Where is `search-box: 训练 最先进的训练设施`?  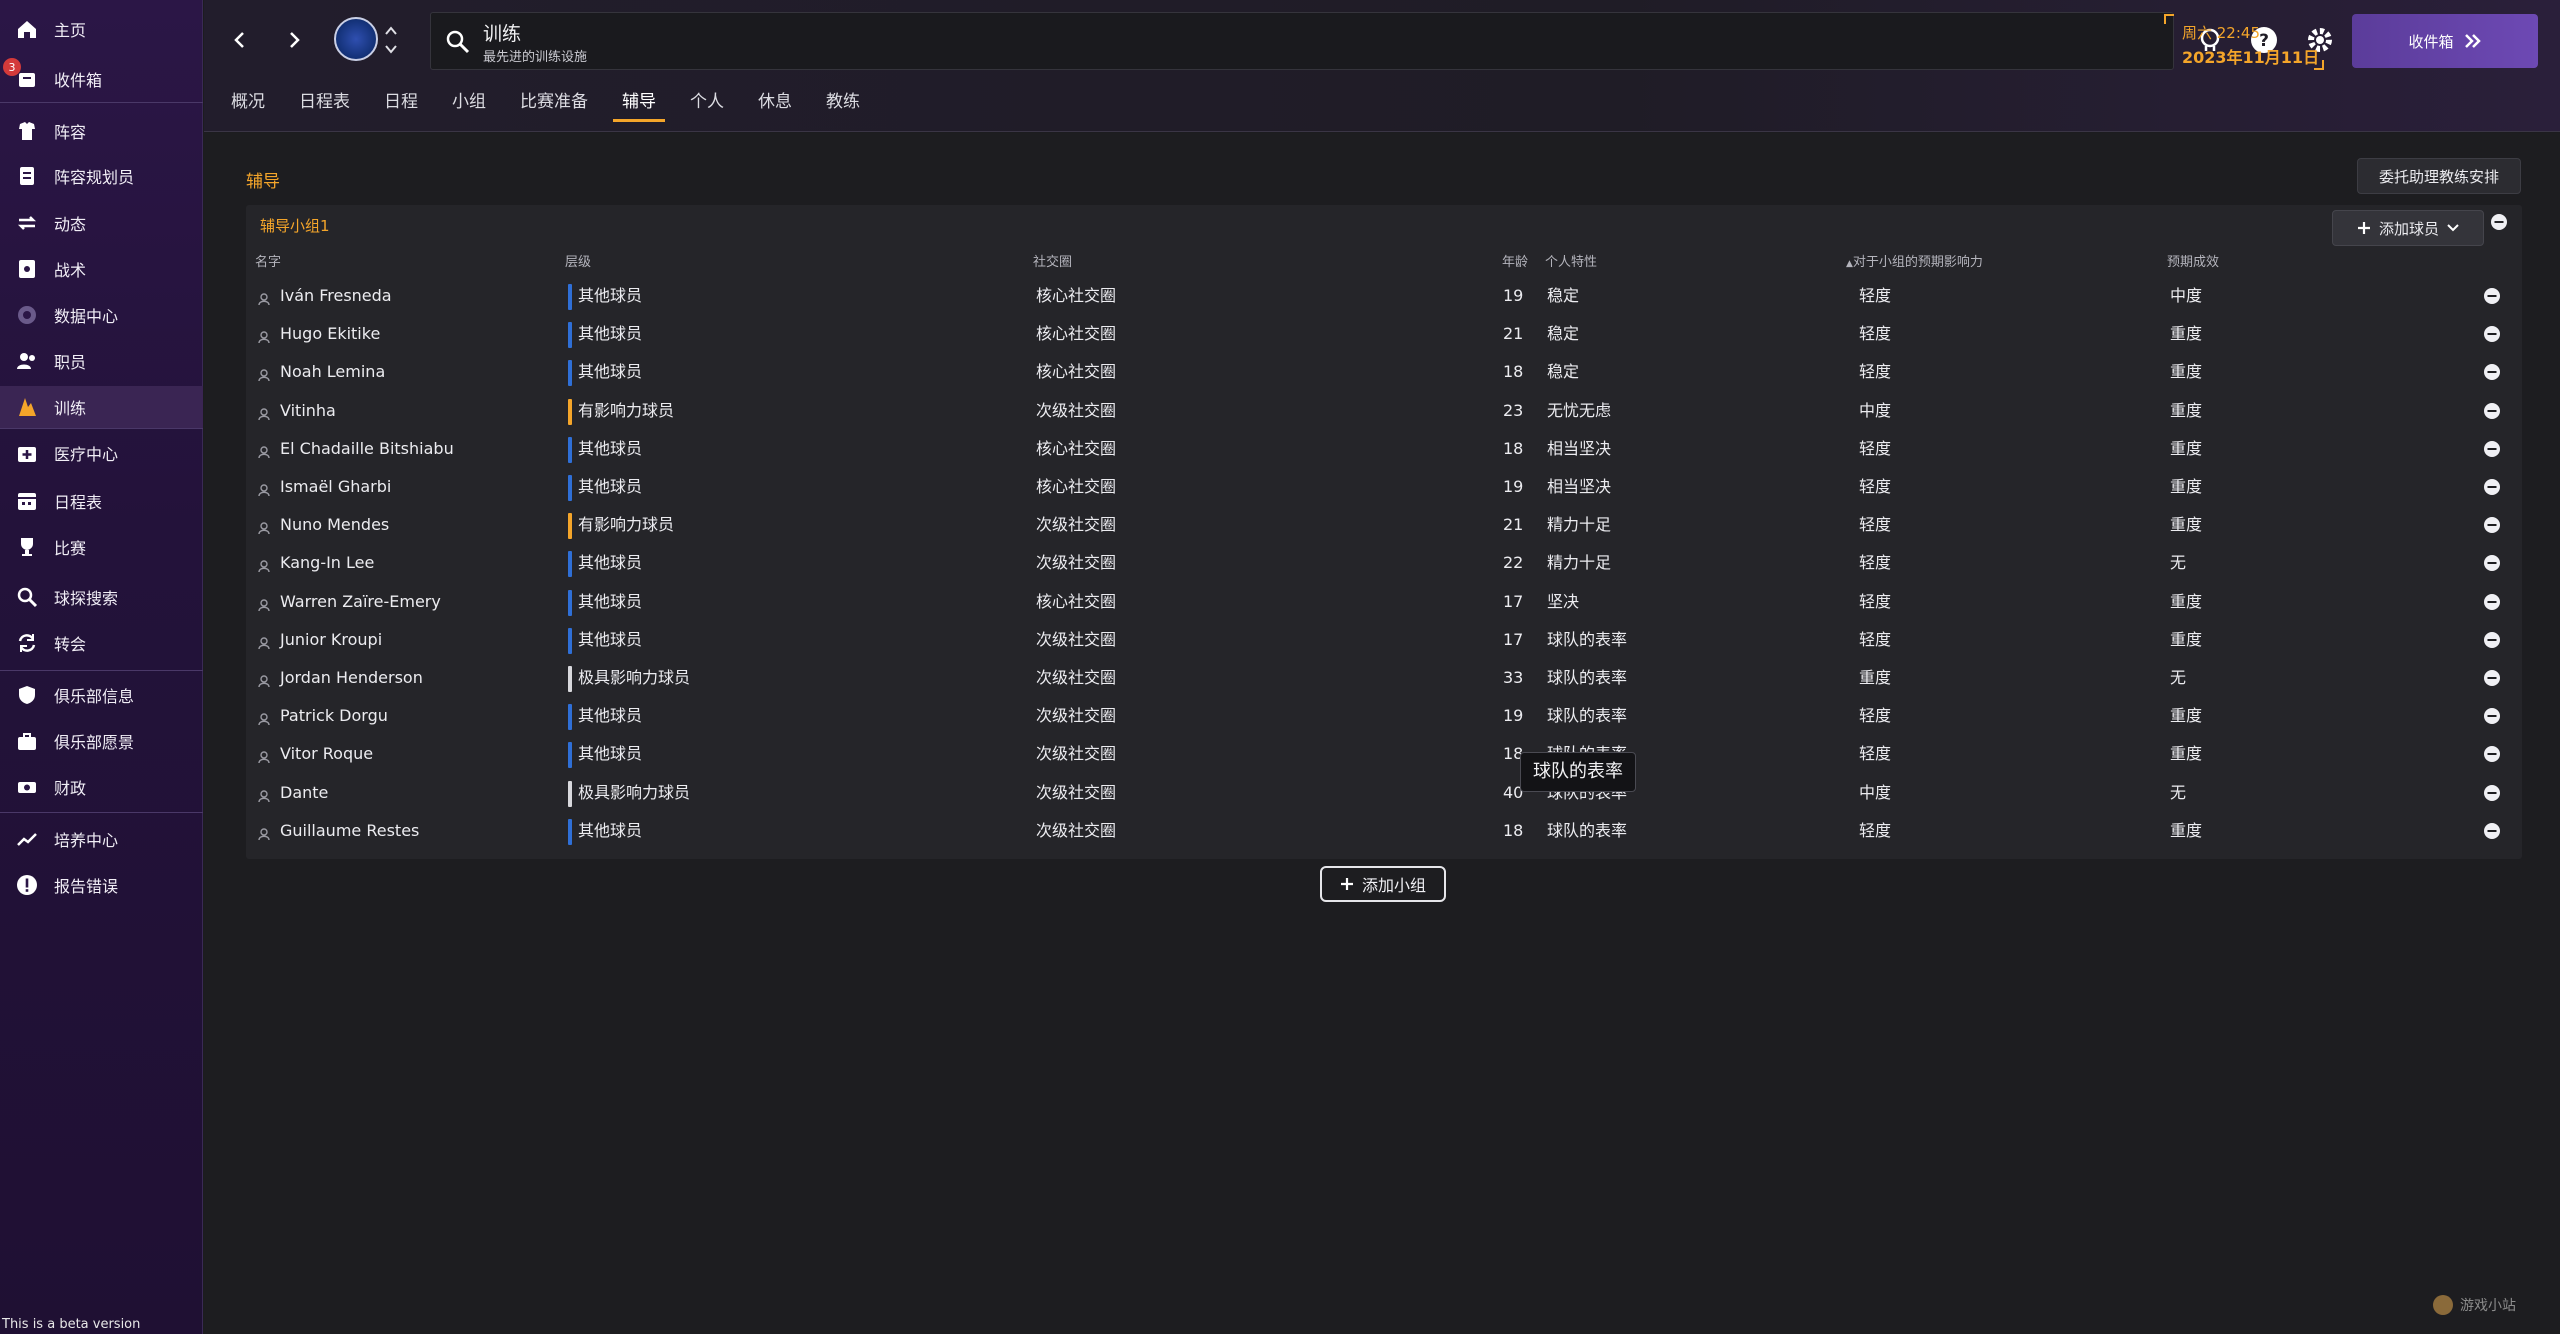
search-box: 训练 最先进的训练设施 is located at coordinates (1302, 41).